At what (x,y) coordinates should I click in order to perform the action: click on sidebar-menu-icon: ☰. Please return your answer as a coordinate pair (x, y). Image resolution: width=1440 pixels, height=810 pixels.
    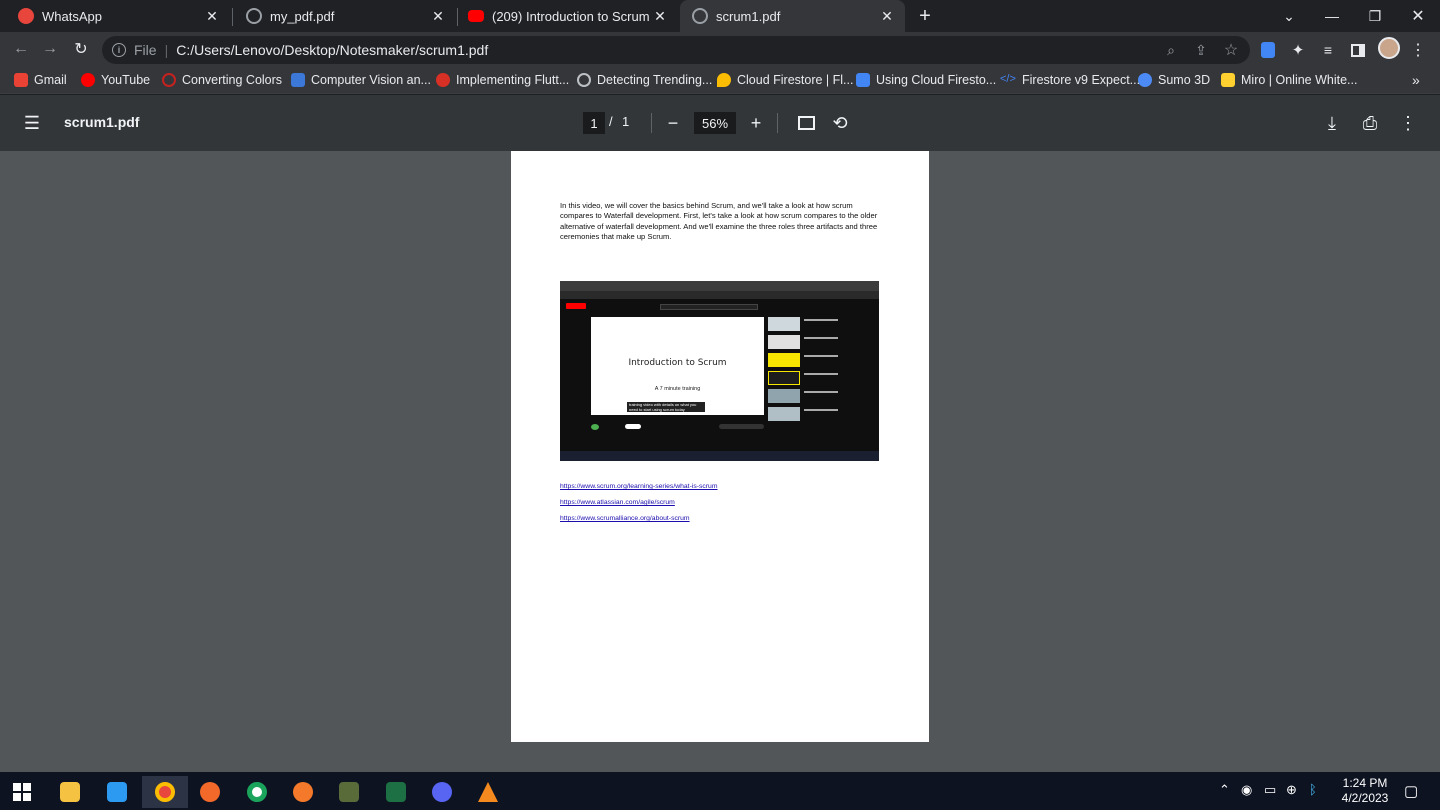
    Looking at the image, I should click on (32, 123).